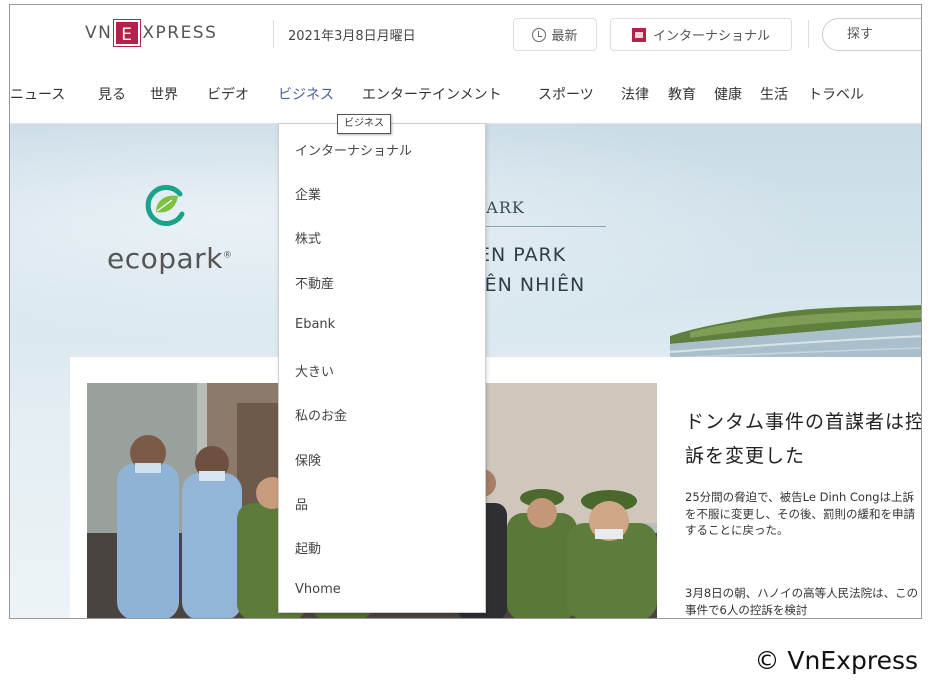 This screenshot has width=930, height=690. What do you see at coordinates (118, 94) in the screenshot?
I see `nav-item: 見る` at bounding box center [118, 94].